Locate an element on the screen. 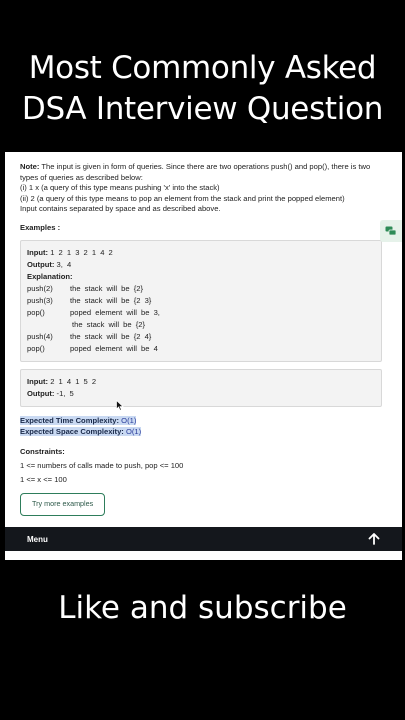  ex2-output-value: -1, 5 is located at coordinates (65, 393).